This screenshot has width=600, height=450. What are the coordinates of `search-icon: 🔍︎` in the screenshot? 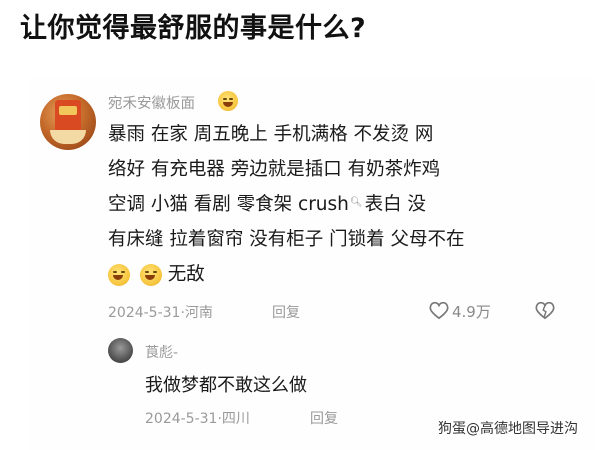 It's located at (356, 203).